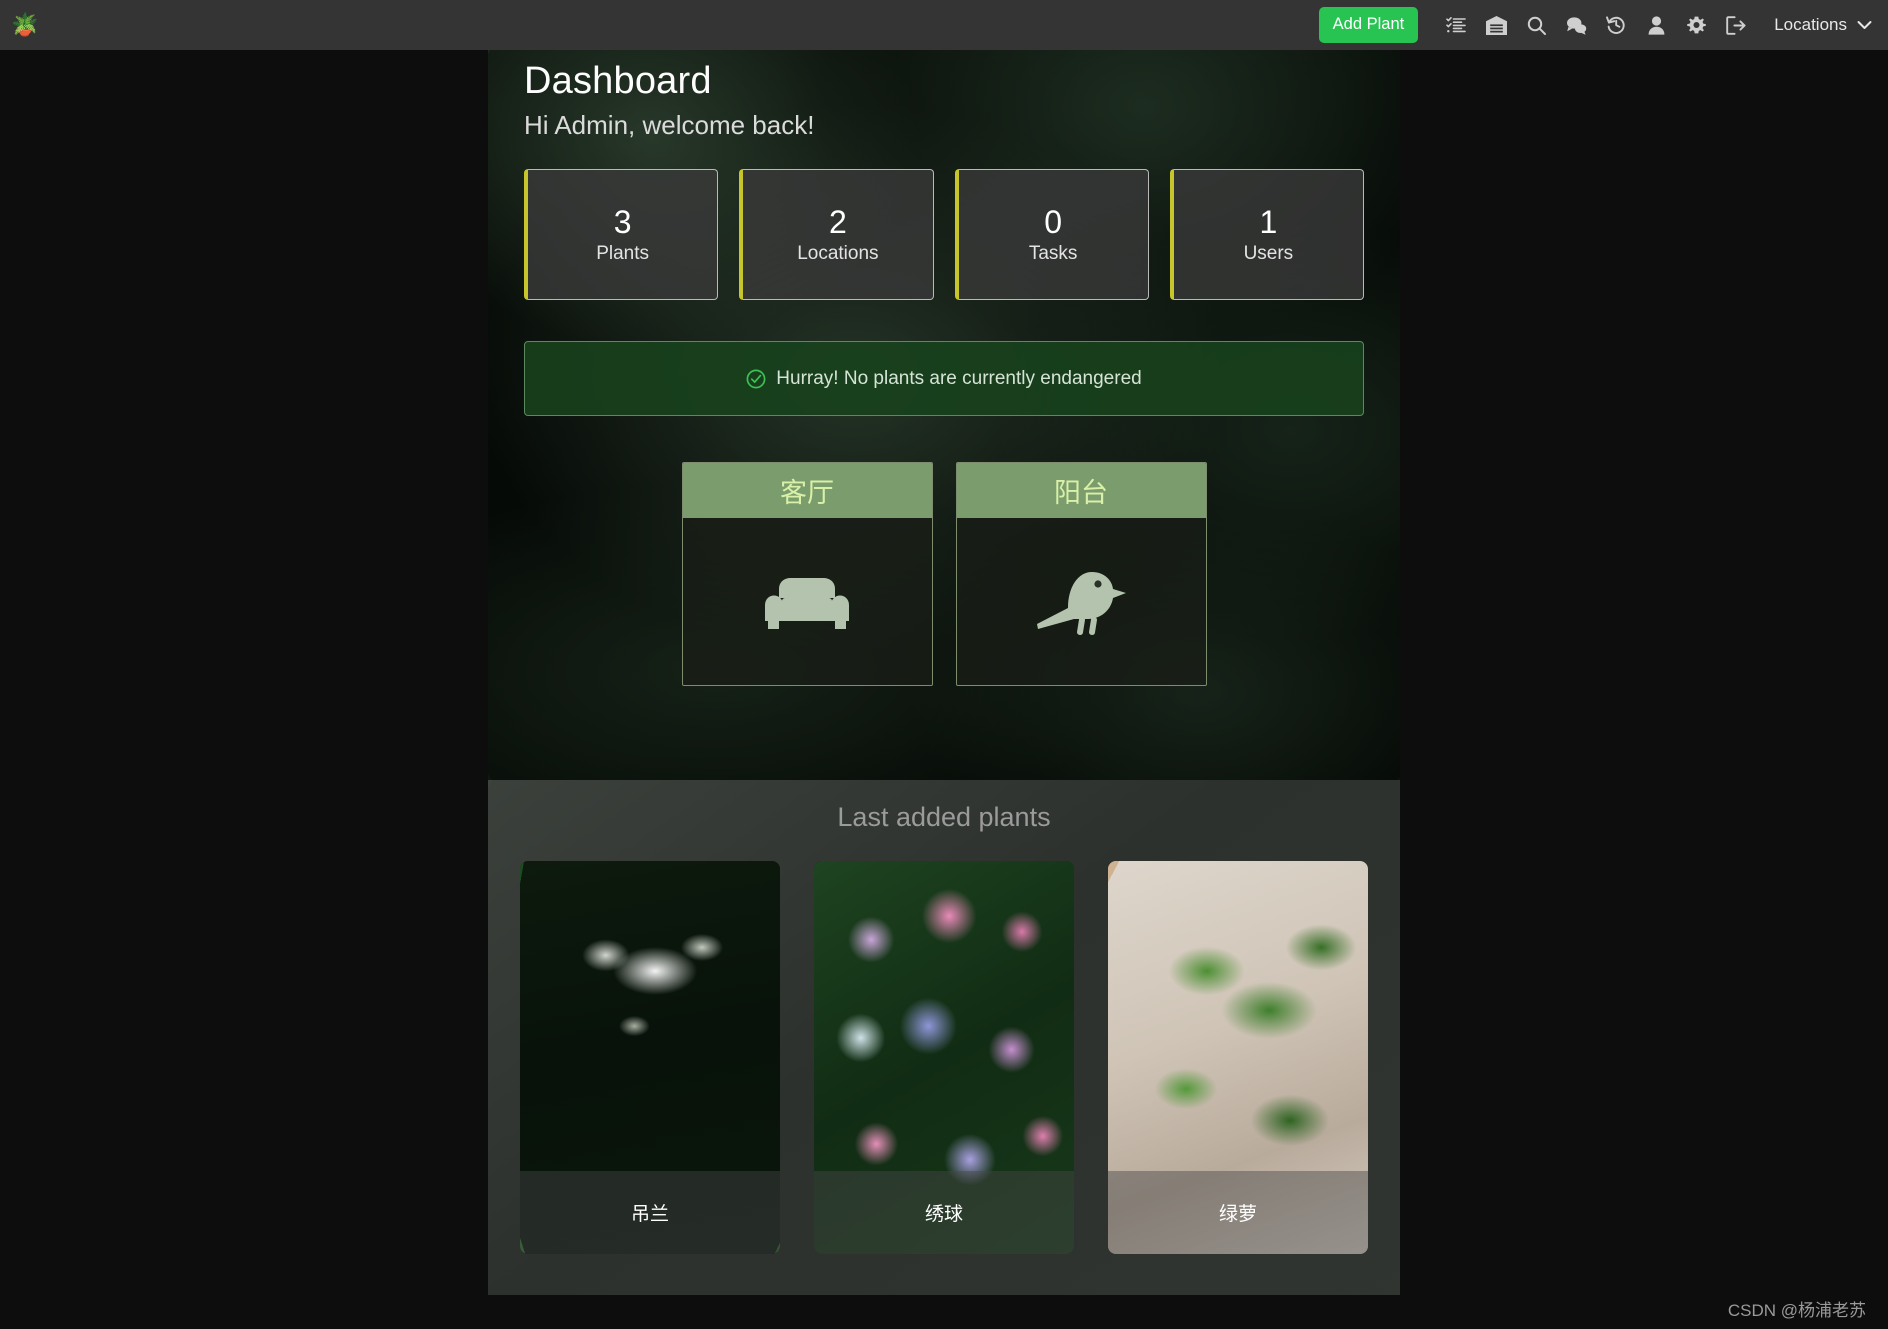 This screenshot has height=1329, width=1888. I want to click on tasks-list-icon, so click(1456, 25).